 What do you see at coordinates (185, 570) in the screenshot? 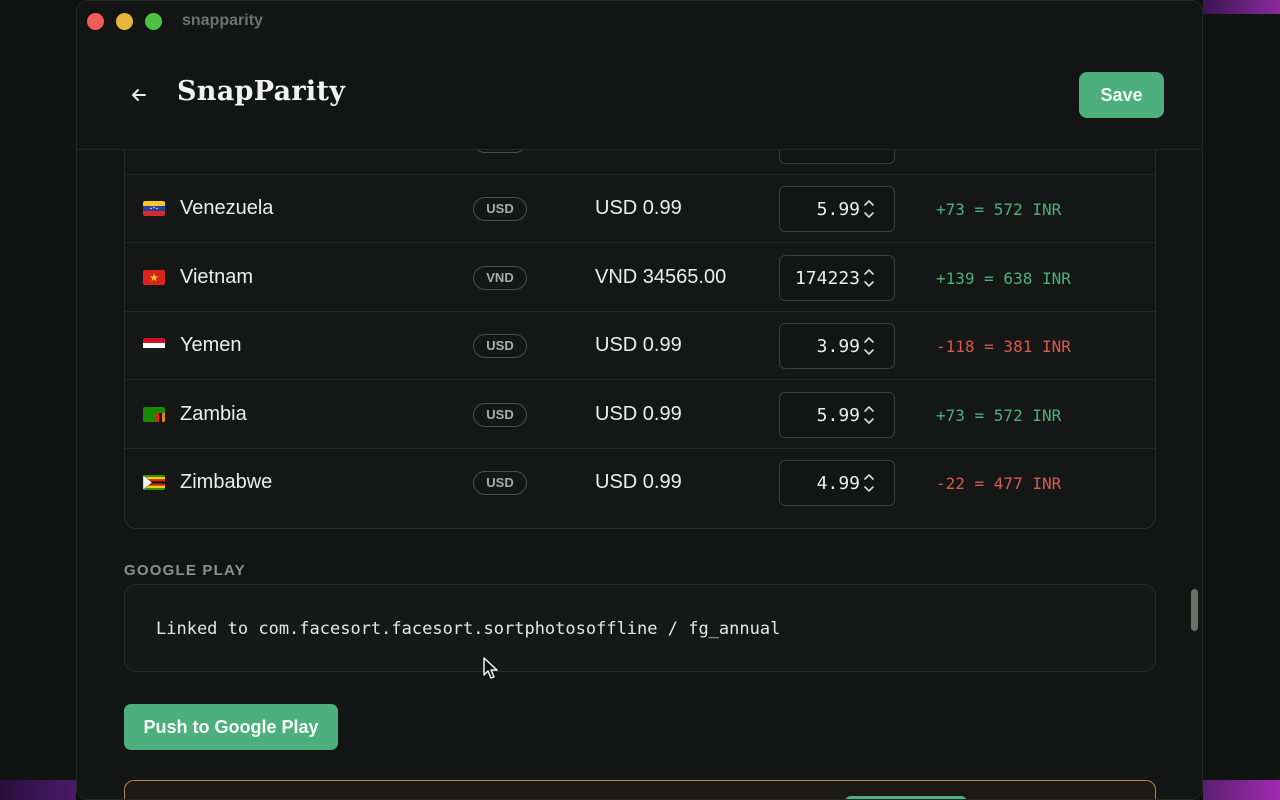
I see `google-play-section-label: GOOGLE PLAY` at bounding box center [185, 570].